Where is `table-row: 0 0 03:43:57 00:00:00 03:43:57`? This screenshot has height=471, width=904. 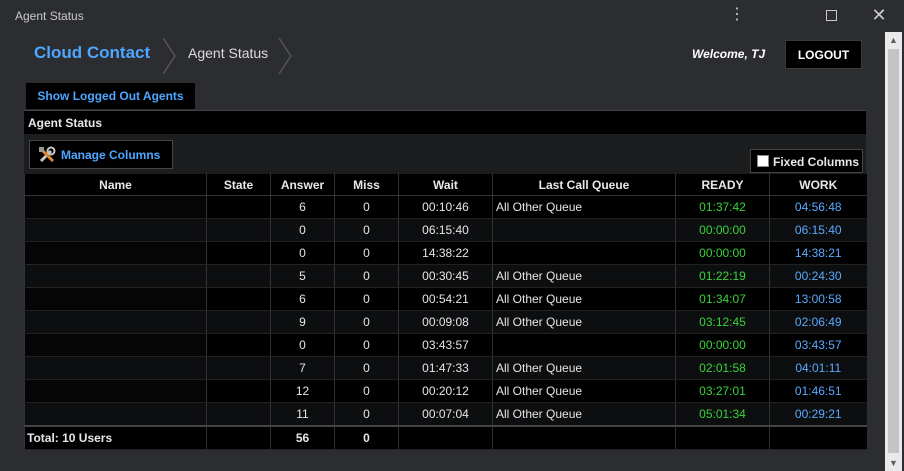
table-row: 0 0 03:43:57 00:00:00 03:43:57 is located at coordinates (445, 345).